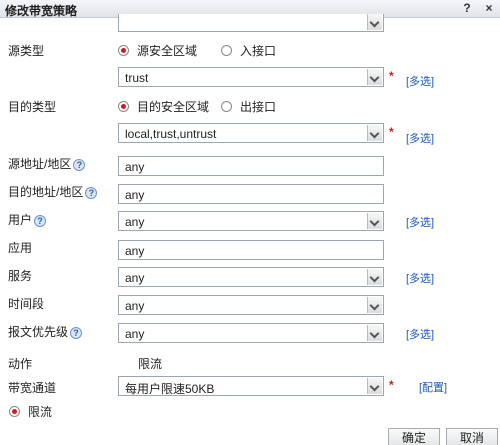 The width and height of the screenshot is (500, 445). What do you see at coordinates (20, 276) in the screenshot?
I see `service-label: 服务` at bounding box center [20, 276].